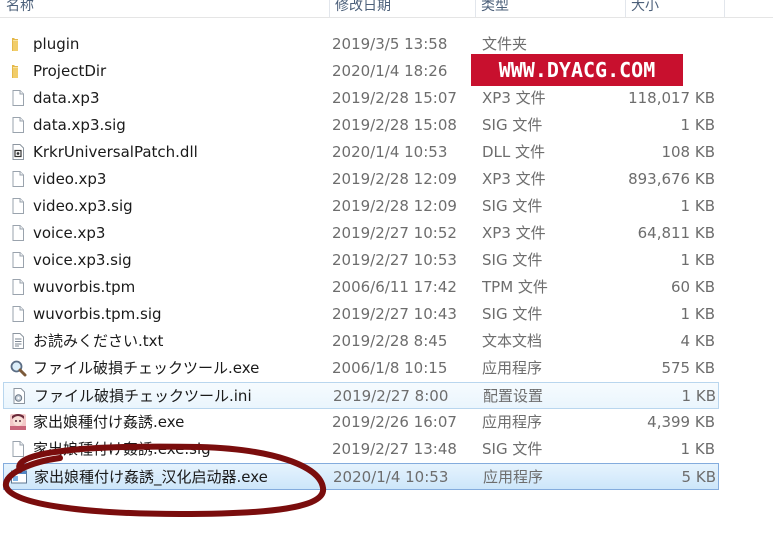 Image resolution: width=773 pixels, height=543 pixels. Describe the element at coordinates (390, 341) in the screenshot. I see `file-date-modified: 2019/2/28 8:45` at that location.